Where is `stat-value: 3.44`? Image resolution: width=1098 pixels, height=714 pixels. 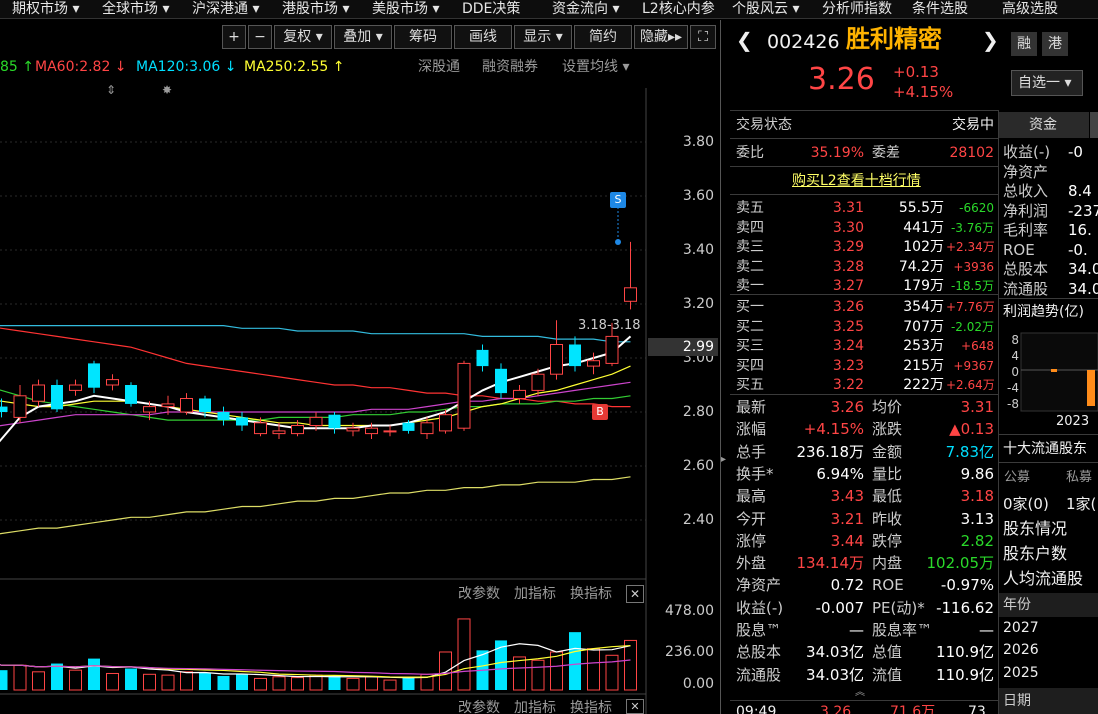 stat-value: 3.44 is located at coordinates (847, 540).